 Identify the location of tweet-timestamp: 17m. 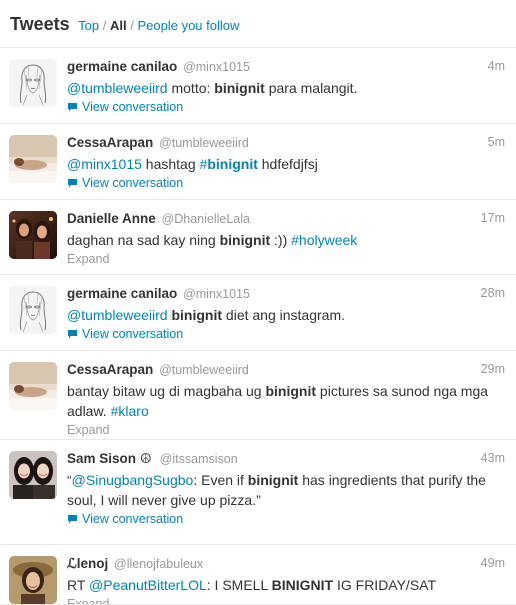
(493, 218).